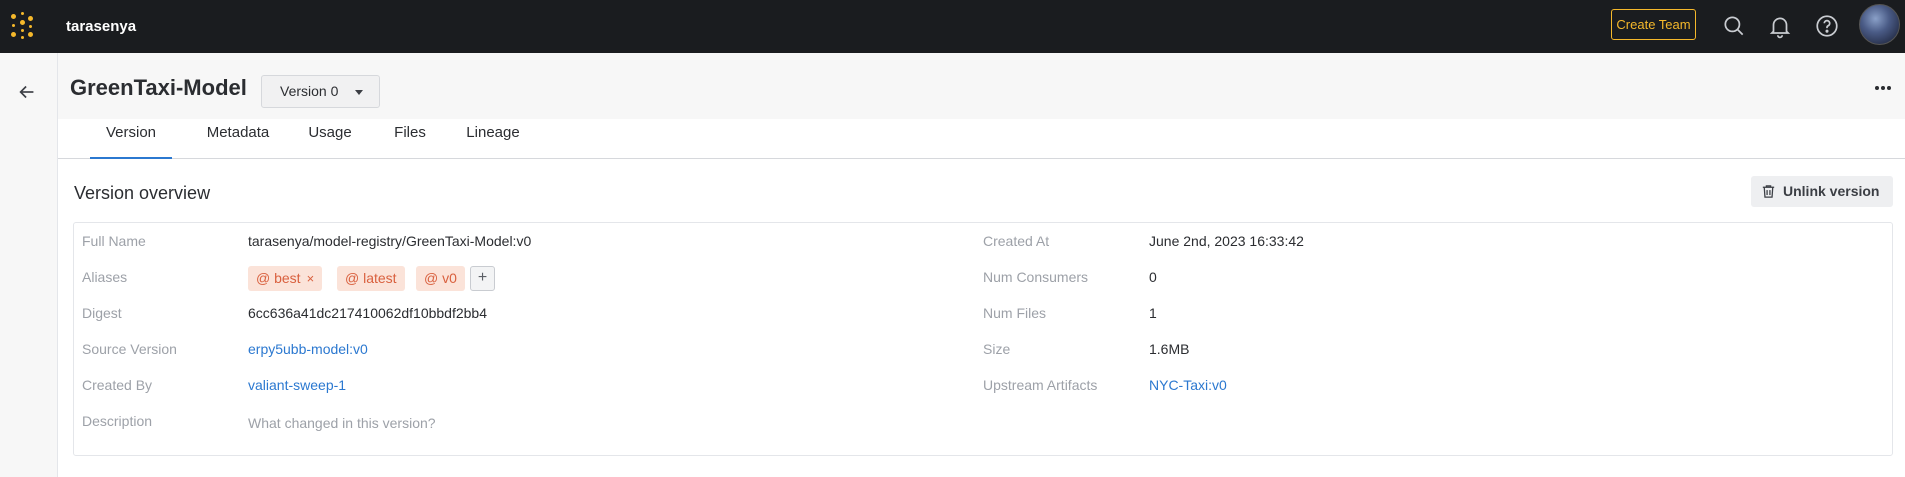 This screenshot has height=477, width=1905. Describe the element at coordinates (278, 278) in the screenshot. I see `alias-tag-label: @ best` at that location.